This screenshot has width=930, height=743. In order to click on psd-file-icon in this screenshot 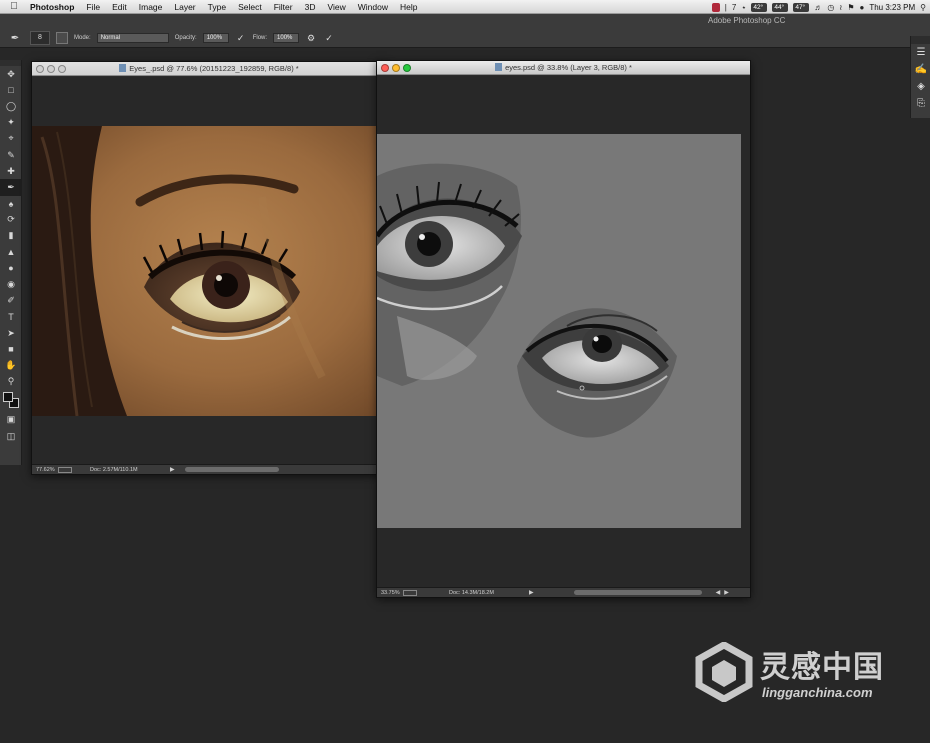, I will do `click(499, 67)`.